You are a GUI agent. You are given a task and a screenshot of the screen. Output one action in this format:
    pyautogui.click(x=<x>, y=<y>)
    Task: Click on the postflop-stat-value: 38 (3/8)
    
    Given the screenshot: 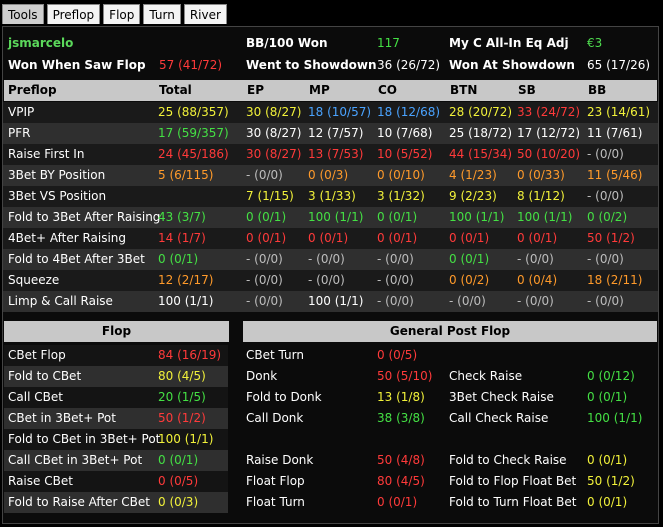 What is the action you would take?
    pyautogui.click(x=401, y=418)
    